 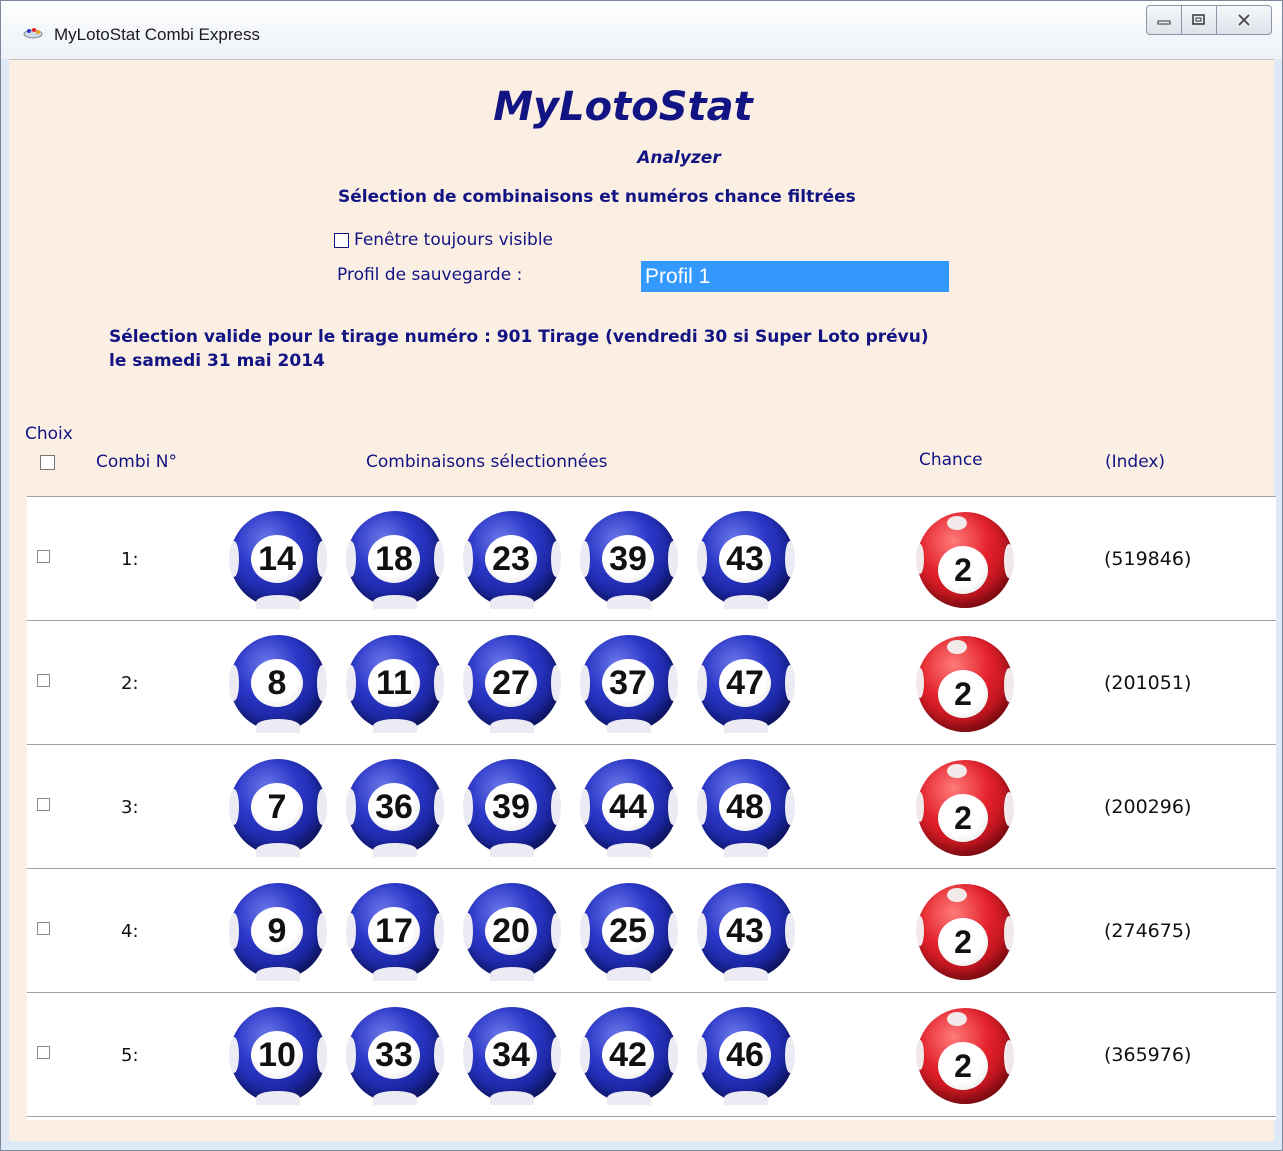 I want to click on lotto-ball: 43, so click(x=746, y=932).